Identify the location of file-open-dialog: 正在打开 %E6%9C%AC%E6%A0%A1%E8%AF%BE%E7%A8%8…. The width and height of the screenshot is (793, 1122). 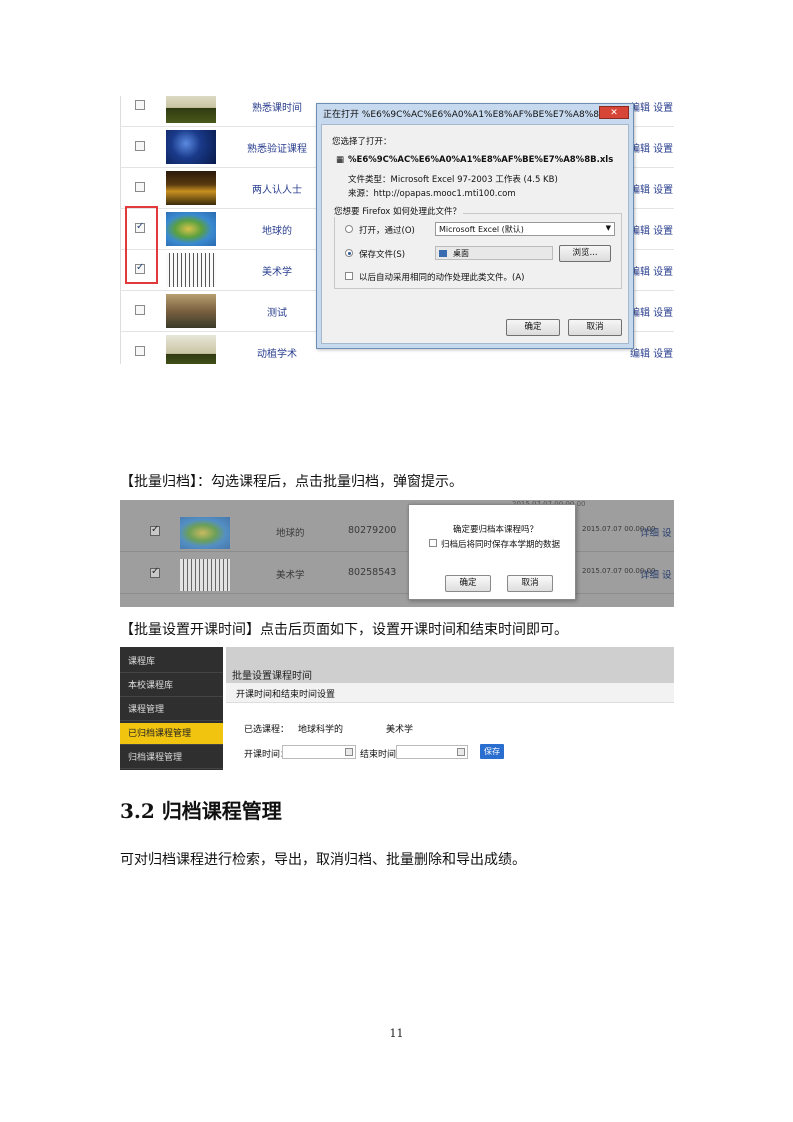
(475, 226).